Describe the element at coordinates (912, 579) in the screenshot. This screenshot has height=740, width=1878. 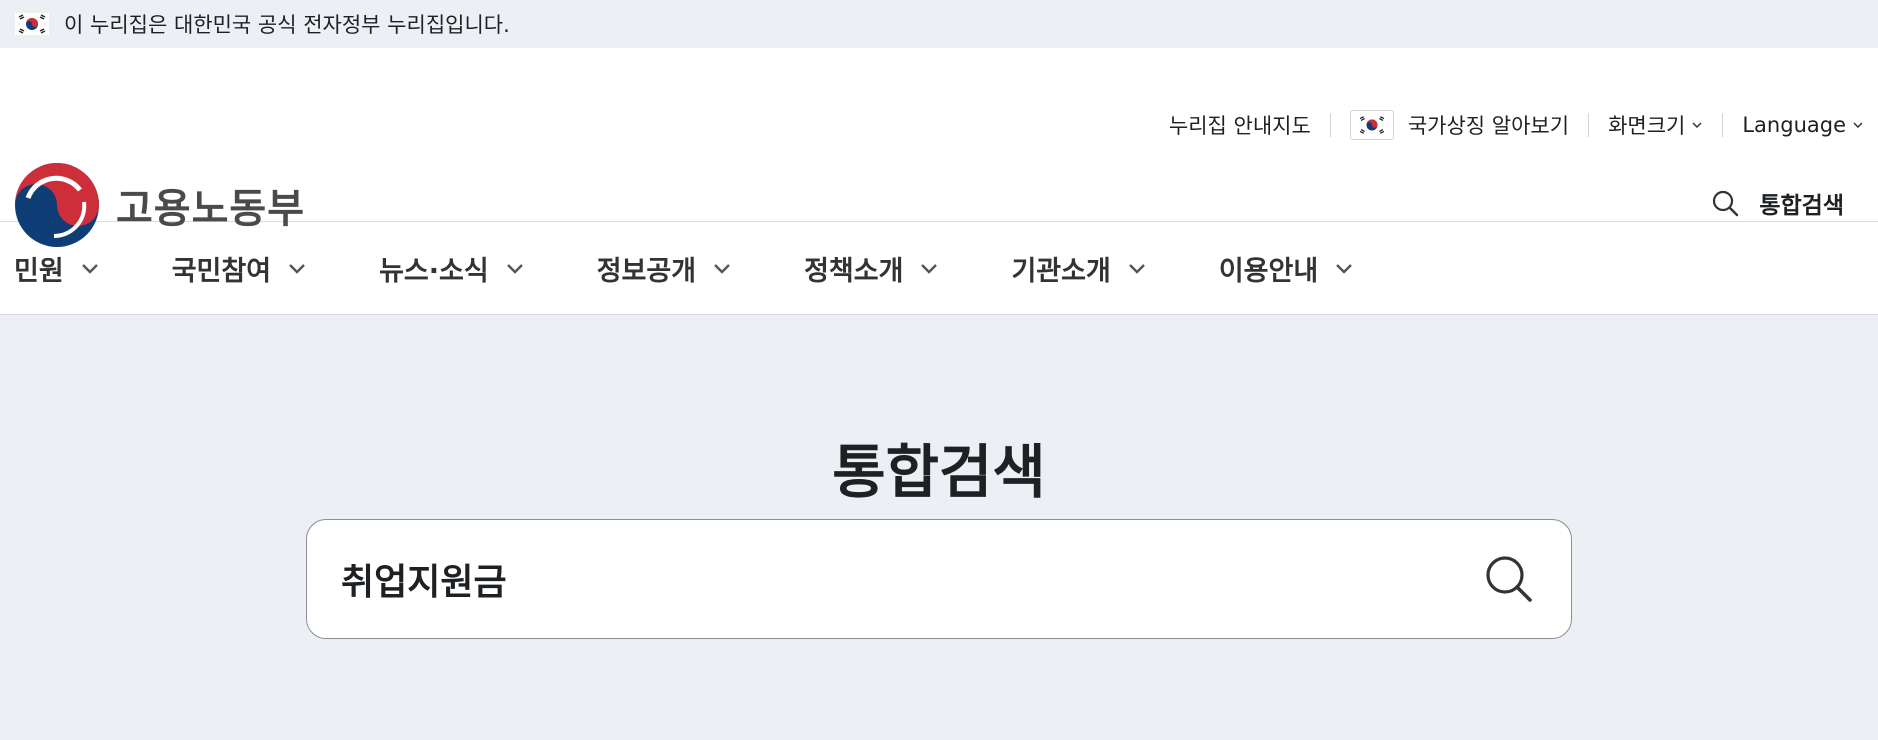
I see `search-input: 취업지원금` at that location.